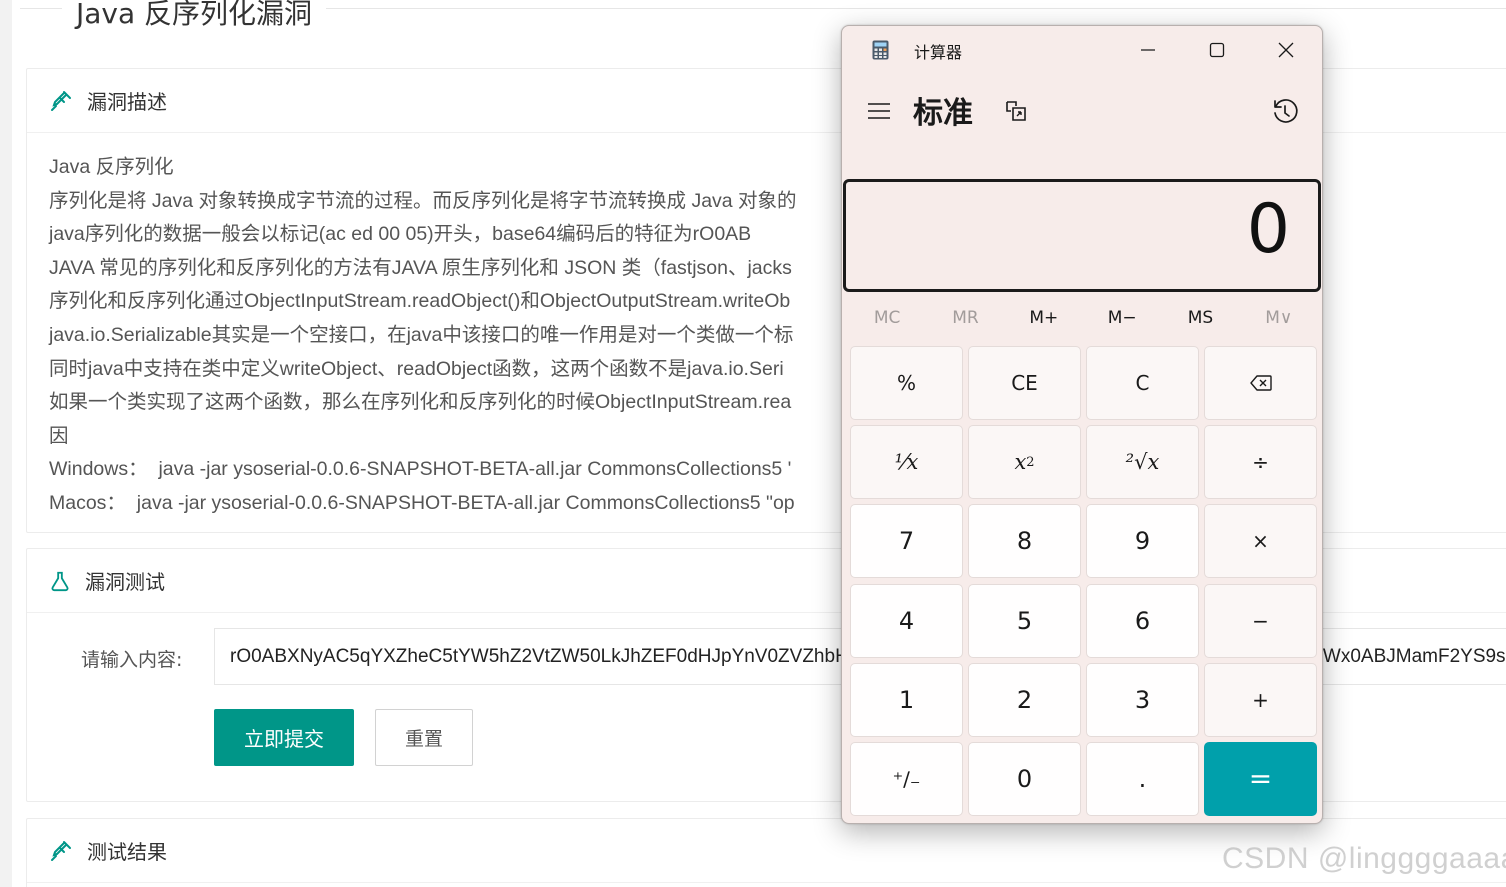  Describe the element at coordinates (906, 778) in the screenshot. I see `negate-button: ⁺∕₋` at that location.